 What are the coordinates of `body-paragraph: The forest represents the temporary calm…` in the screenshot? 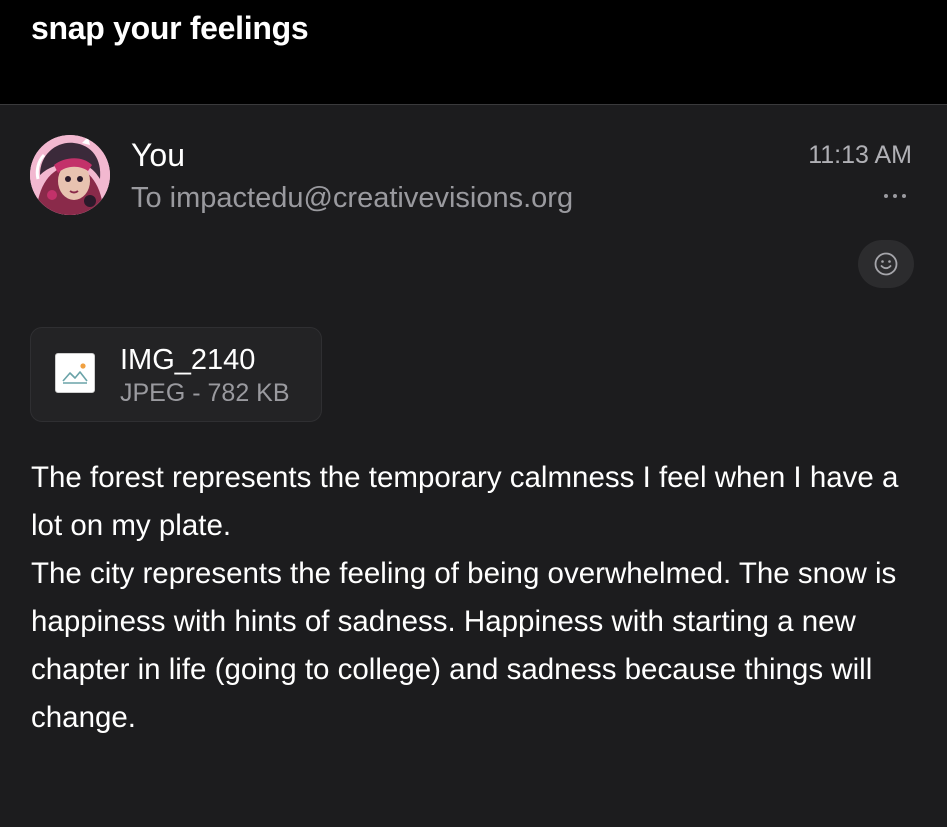 It's located at (465, 501).